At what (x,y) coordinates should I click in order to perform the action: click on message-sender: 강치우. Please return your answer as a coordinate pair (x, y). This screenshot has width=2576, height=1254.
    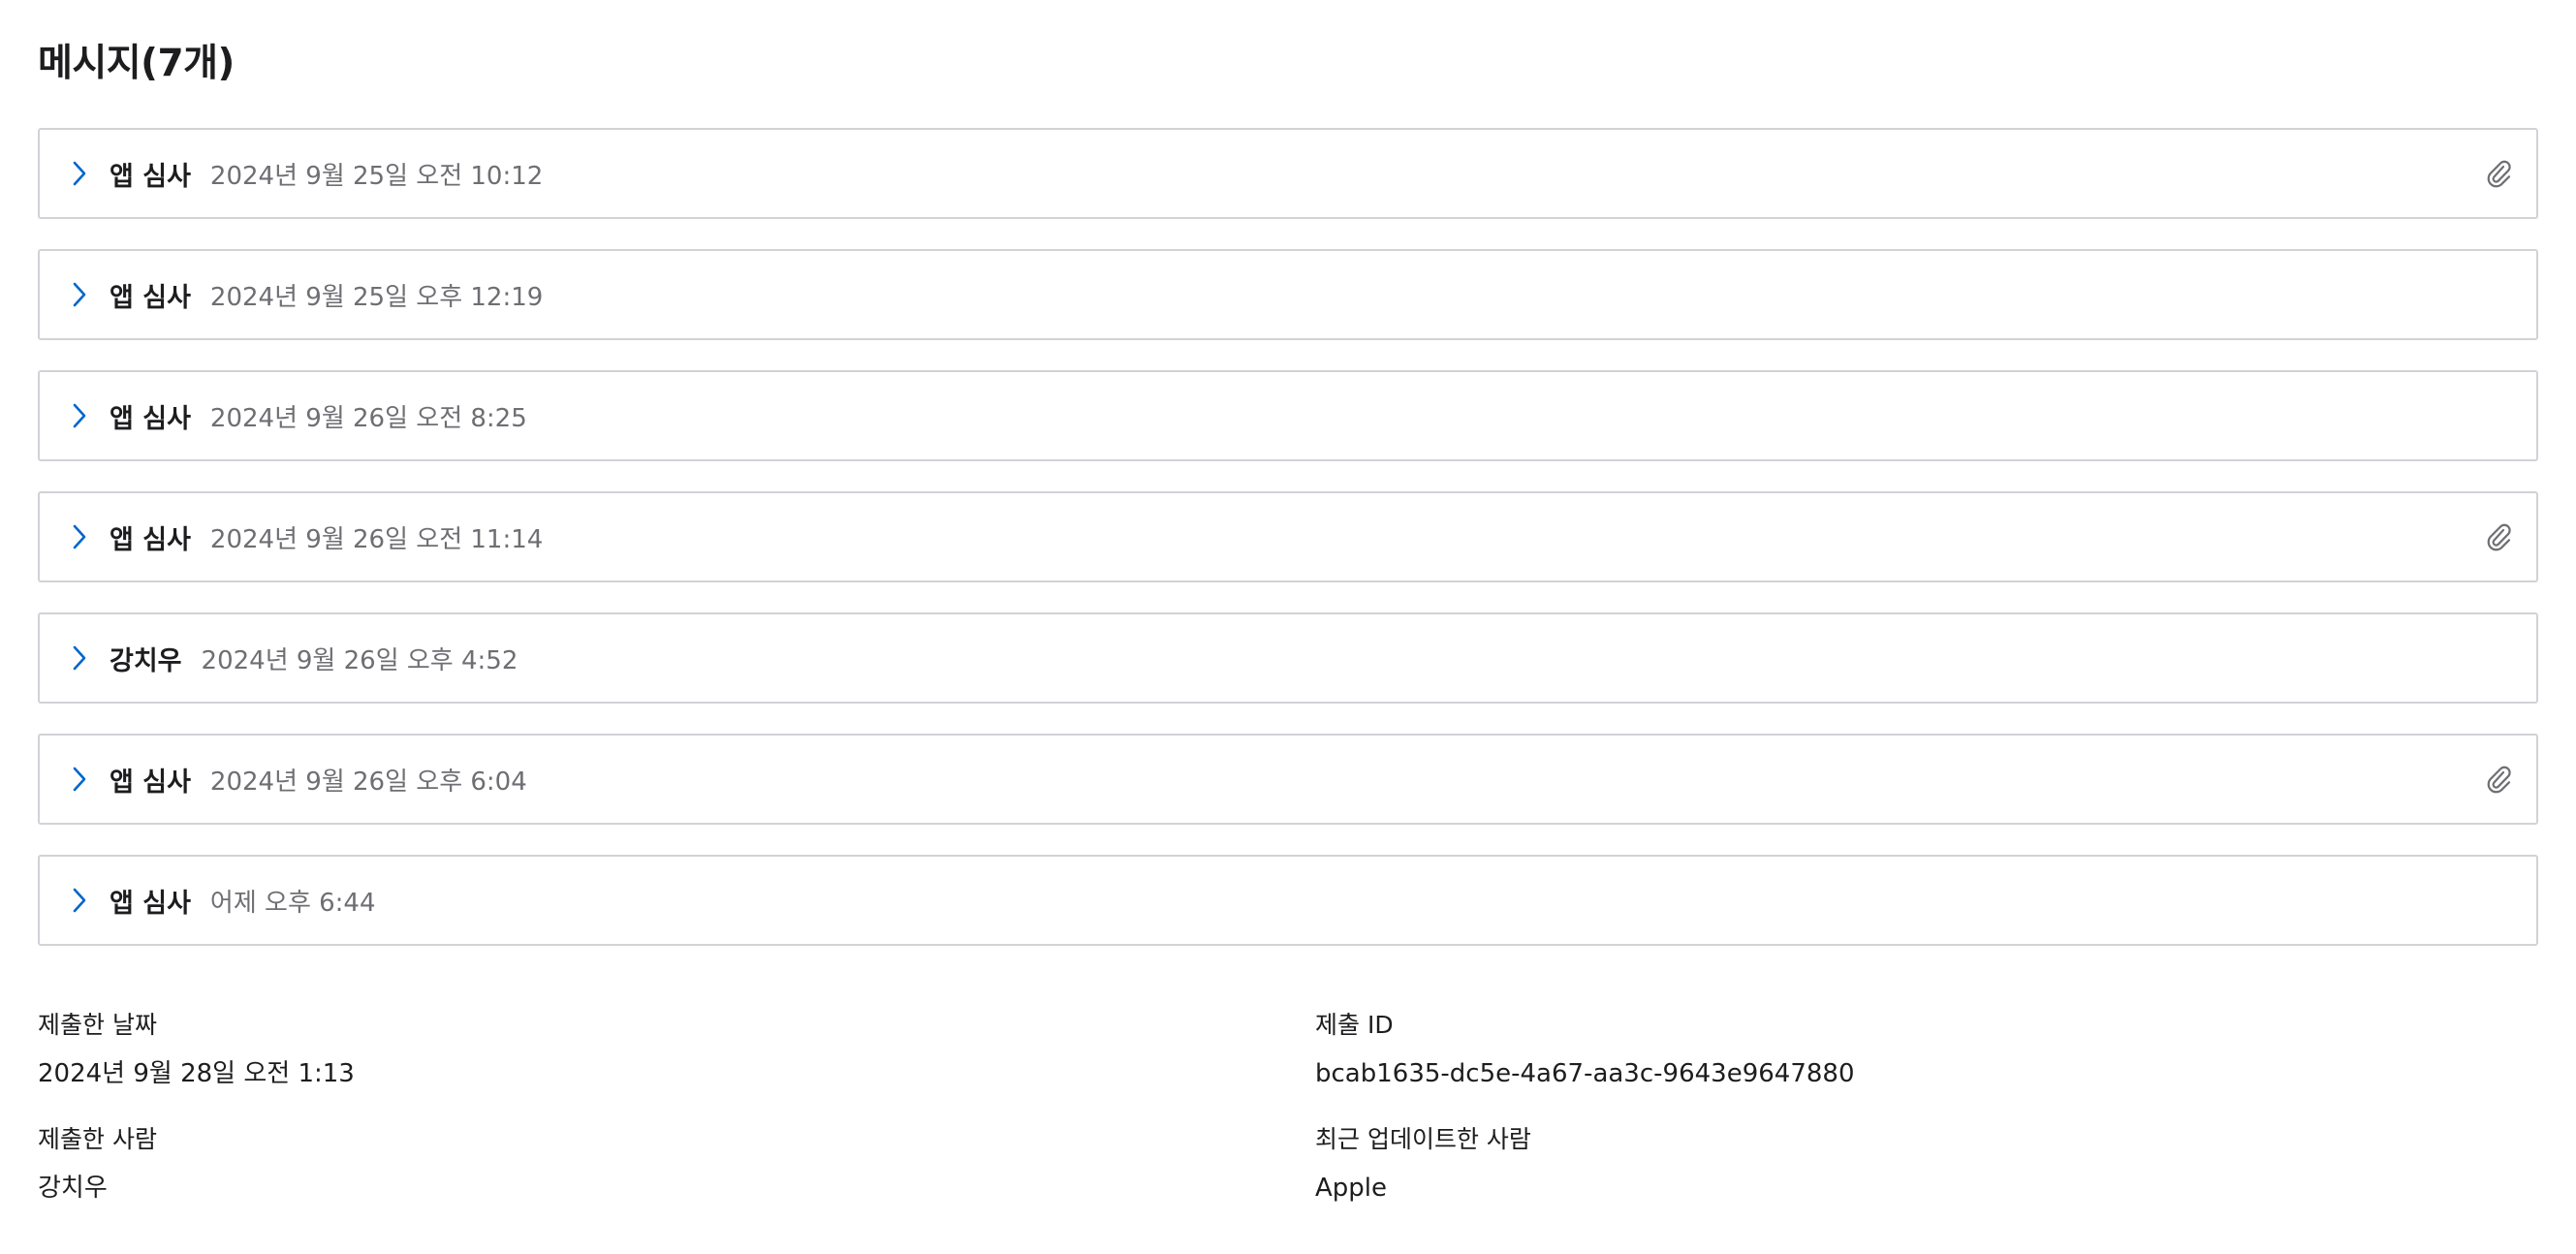
    Looking at the image, I should click on (146, 660).